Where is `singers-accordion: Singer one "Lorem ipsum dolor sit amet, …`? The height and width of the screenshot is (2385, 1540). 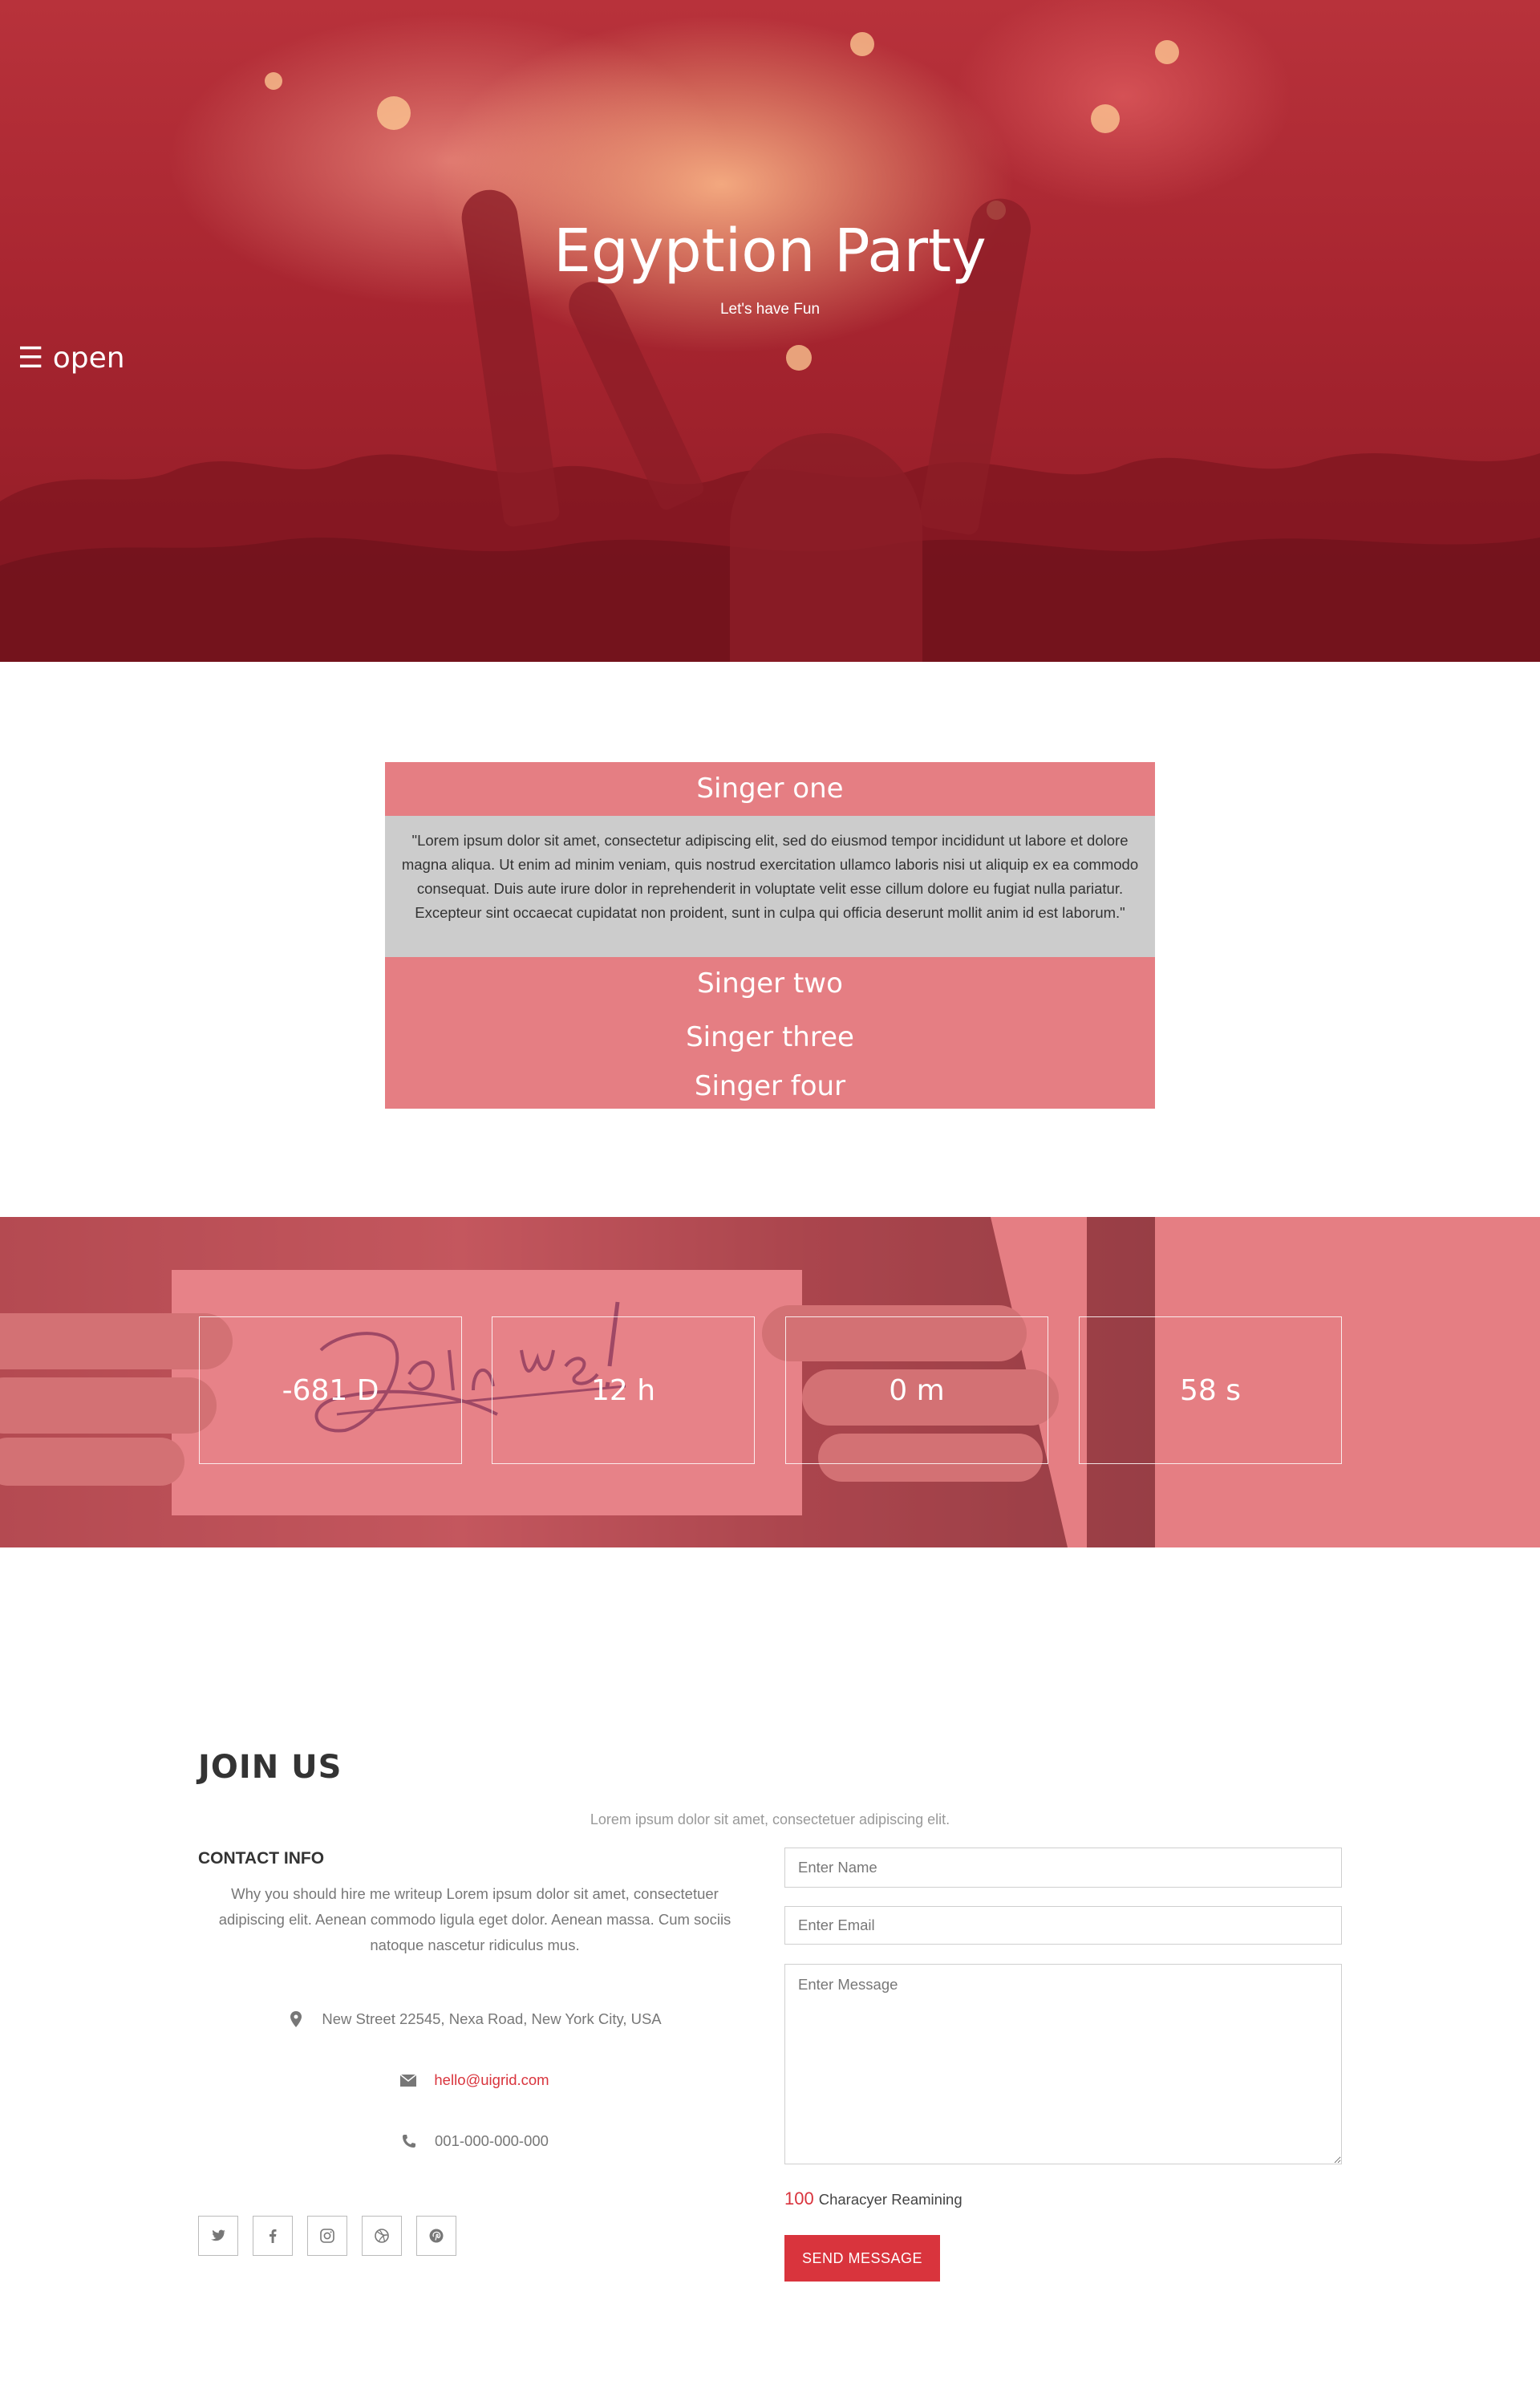
singers-accordion: Singer one "Lorem ipsum dolor sit amet, … is located at coordinates (770, 935).